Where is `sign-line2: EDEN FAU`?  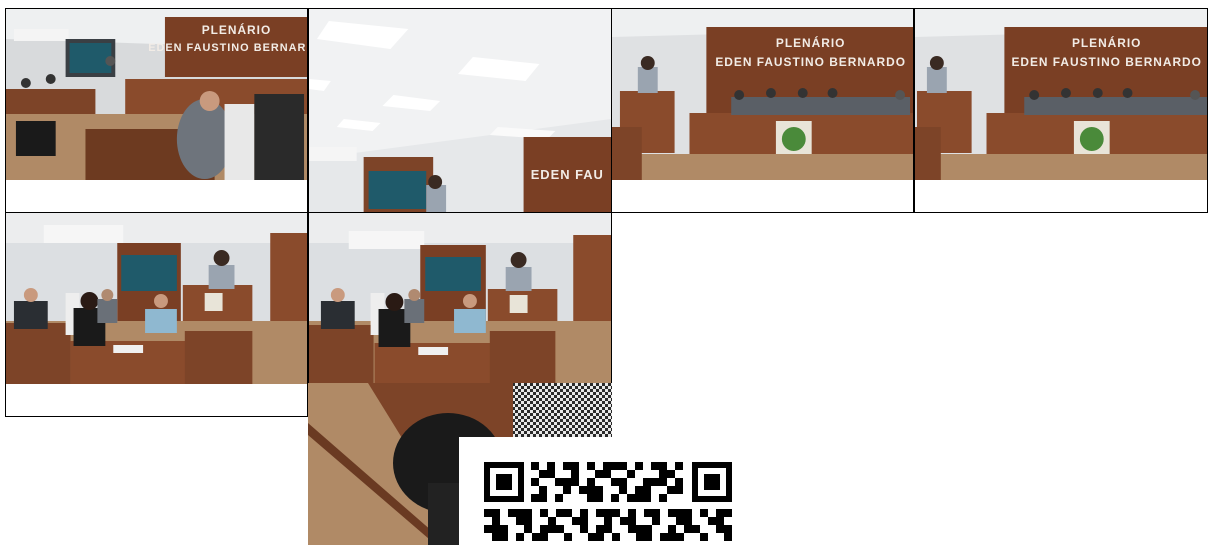 sign-line2: EDEN FAU is located at coordinates (567, 174).